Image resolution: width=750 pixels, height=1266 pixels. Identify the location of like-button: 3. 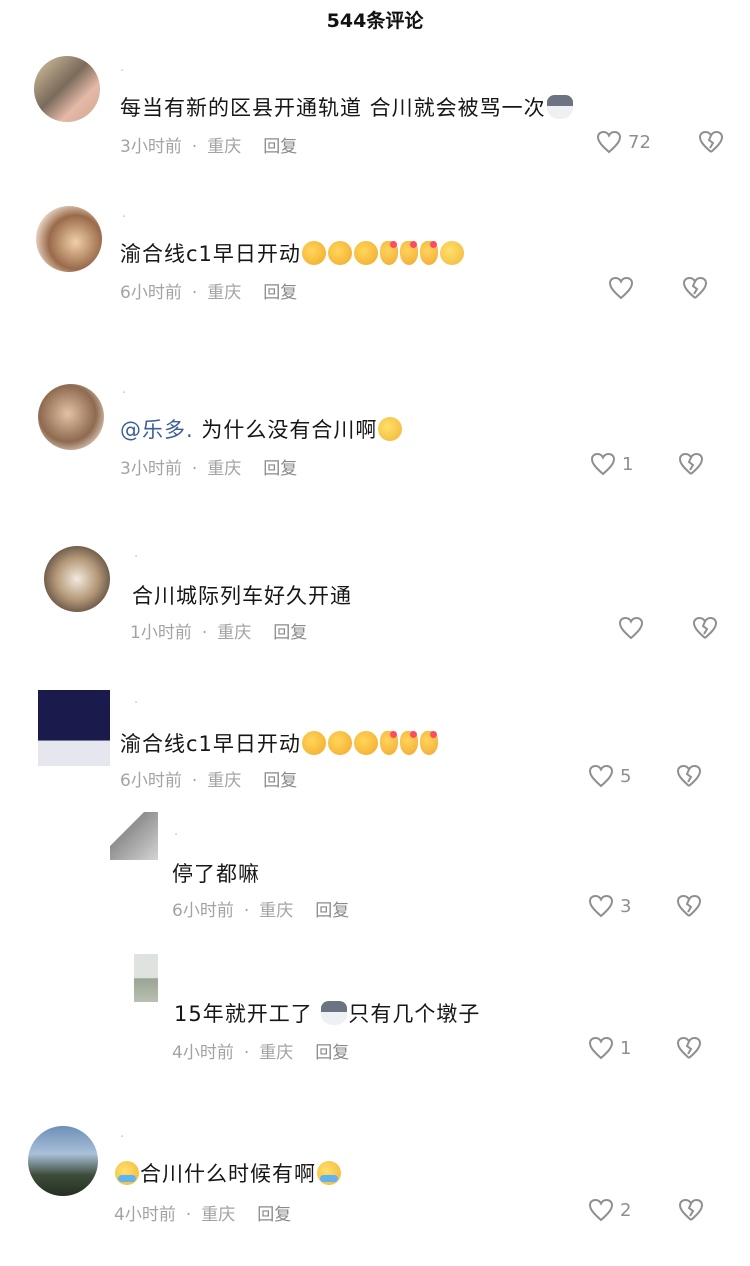
(609, 906).